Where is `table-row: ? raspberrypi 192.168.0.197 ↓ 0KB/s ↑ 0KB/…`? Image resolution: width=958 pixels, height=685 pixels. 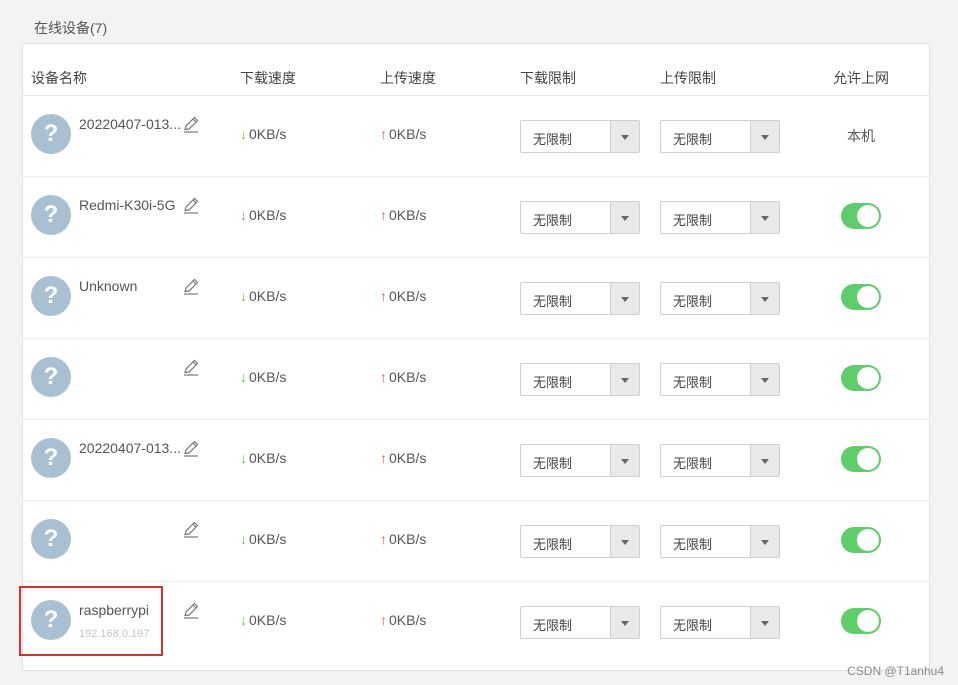 table-row: ? raspberrypi 192.168.0.197 ↓ 0KB/s ↑ 0KB/… is located at coordinates (474, 622).